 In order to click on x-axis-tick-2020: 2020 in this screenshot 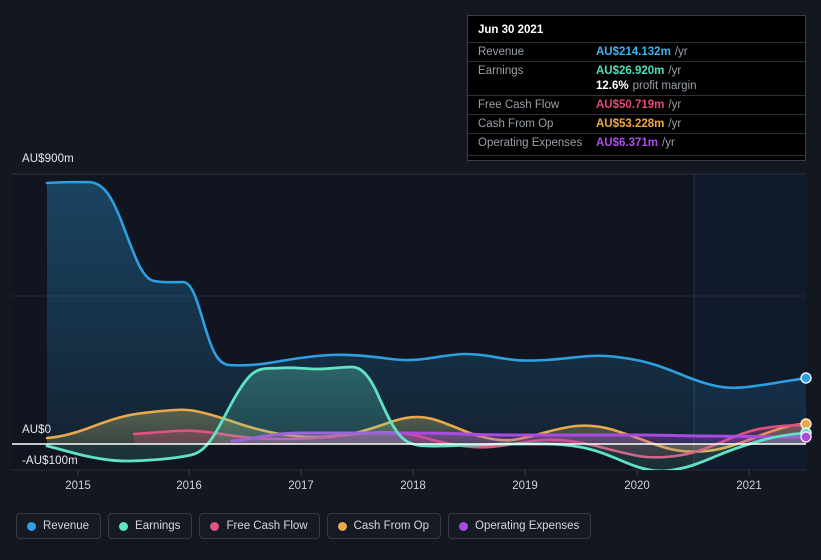, I will do `click(637, 486)`.